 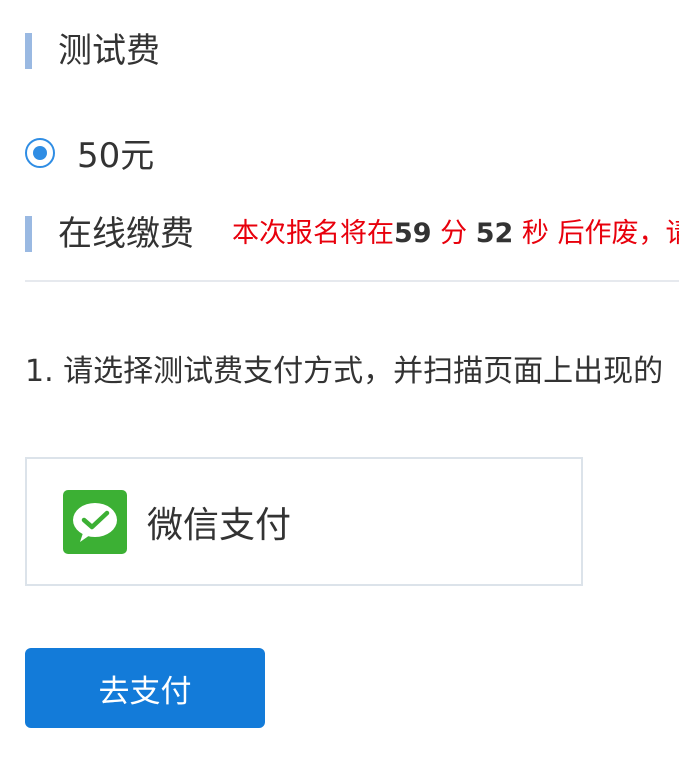 I want to click on radio-selected-icon, so click(x=40, y=152).